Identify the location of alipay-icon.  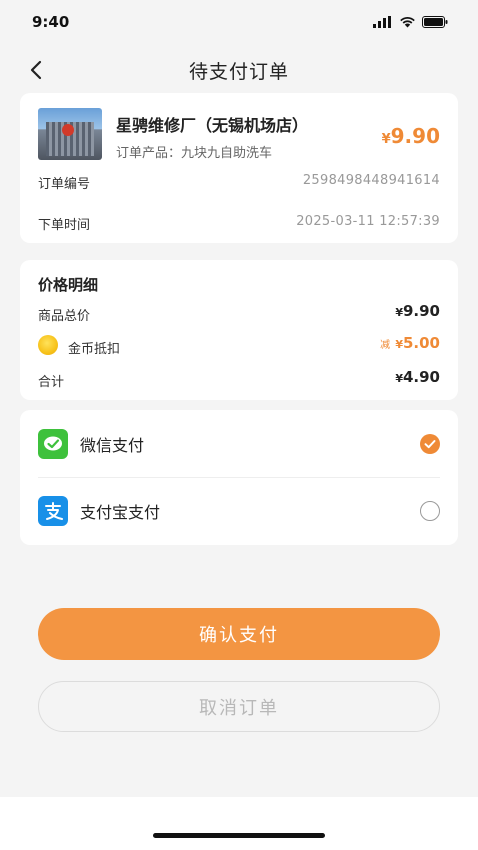
(53, 511).